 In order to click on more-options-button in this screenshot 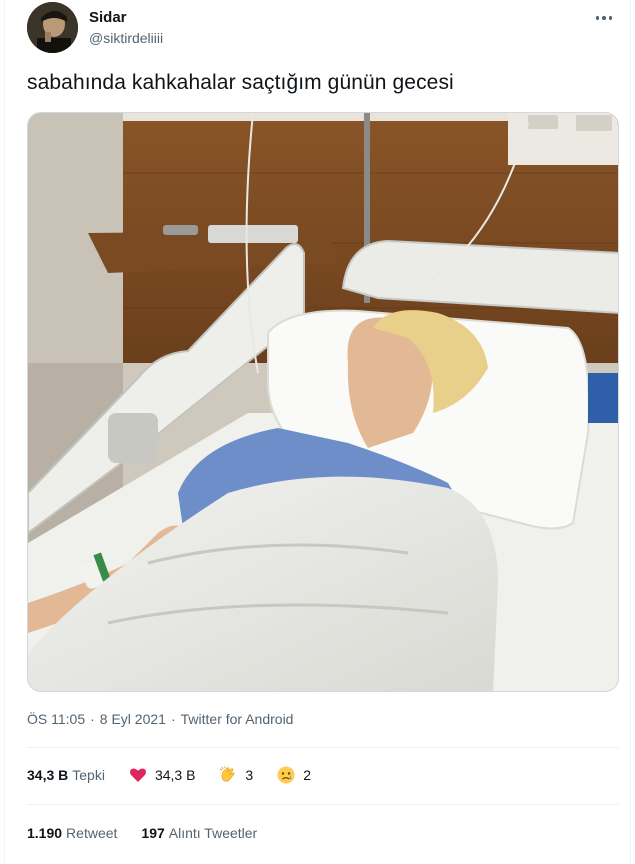, I will do `click(604, 18)`.